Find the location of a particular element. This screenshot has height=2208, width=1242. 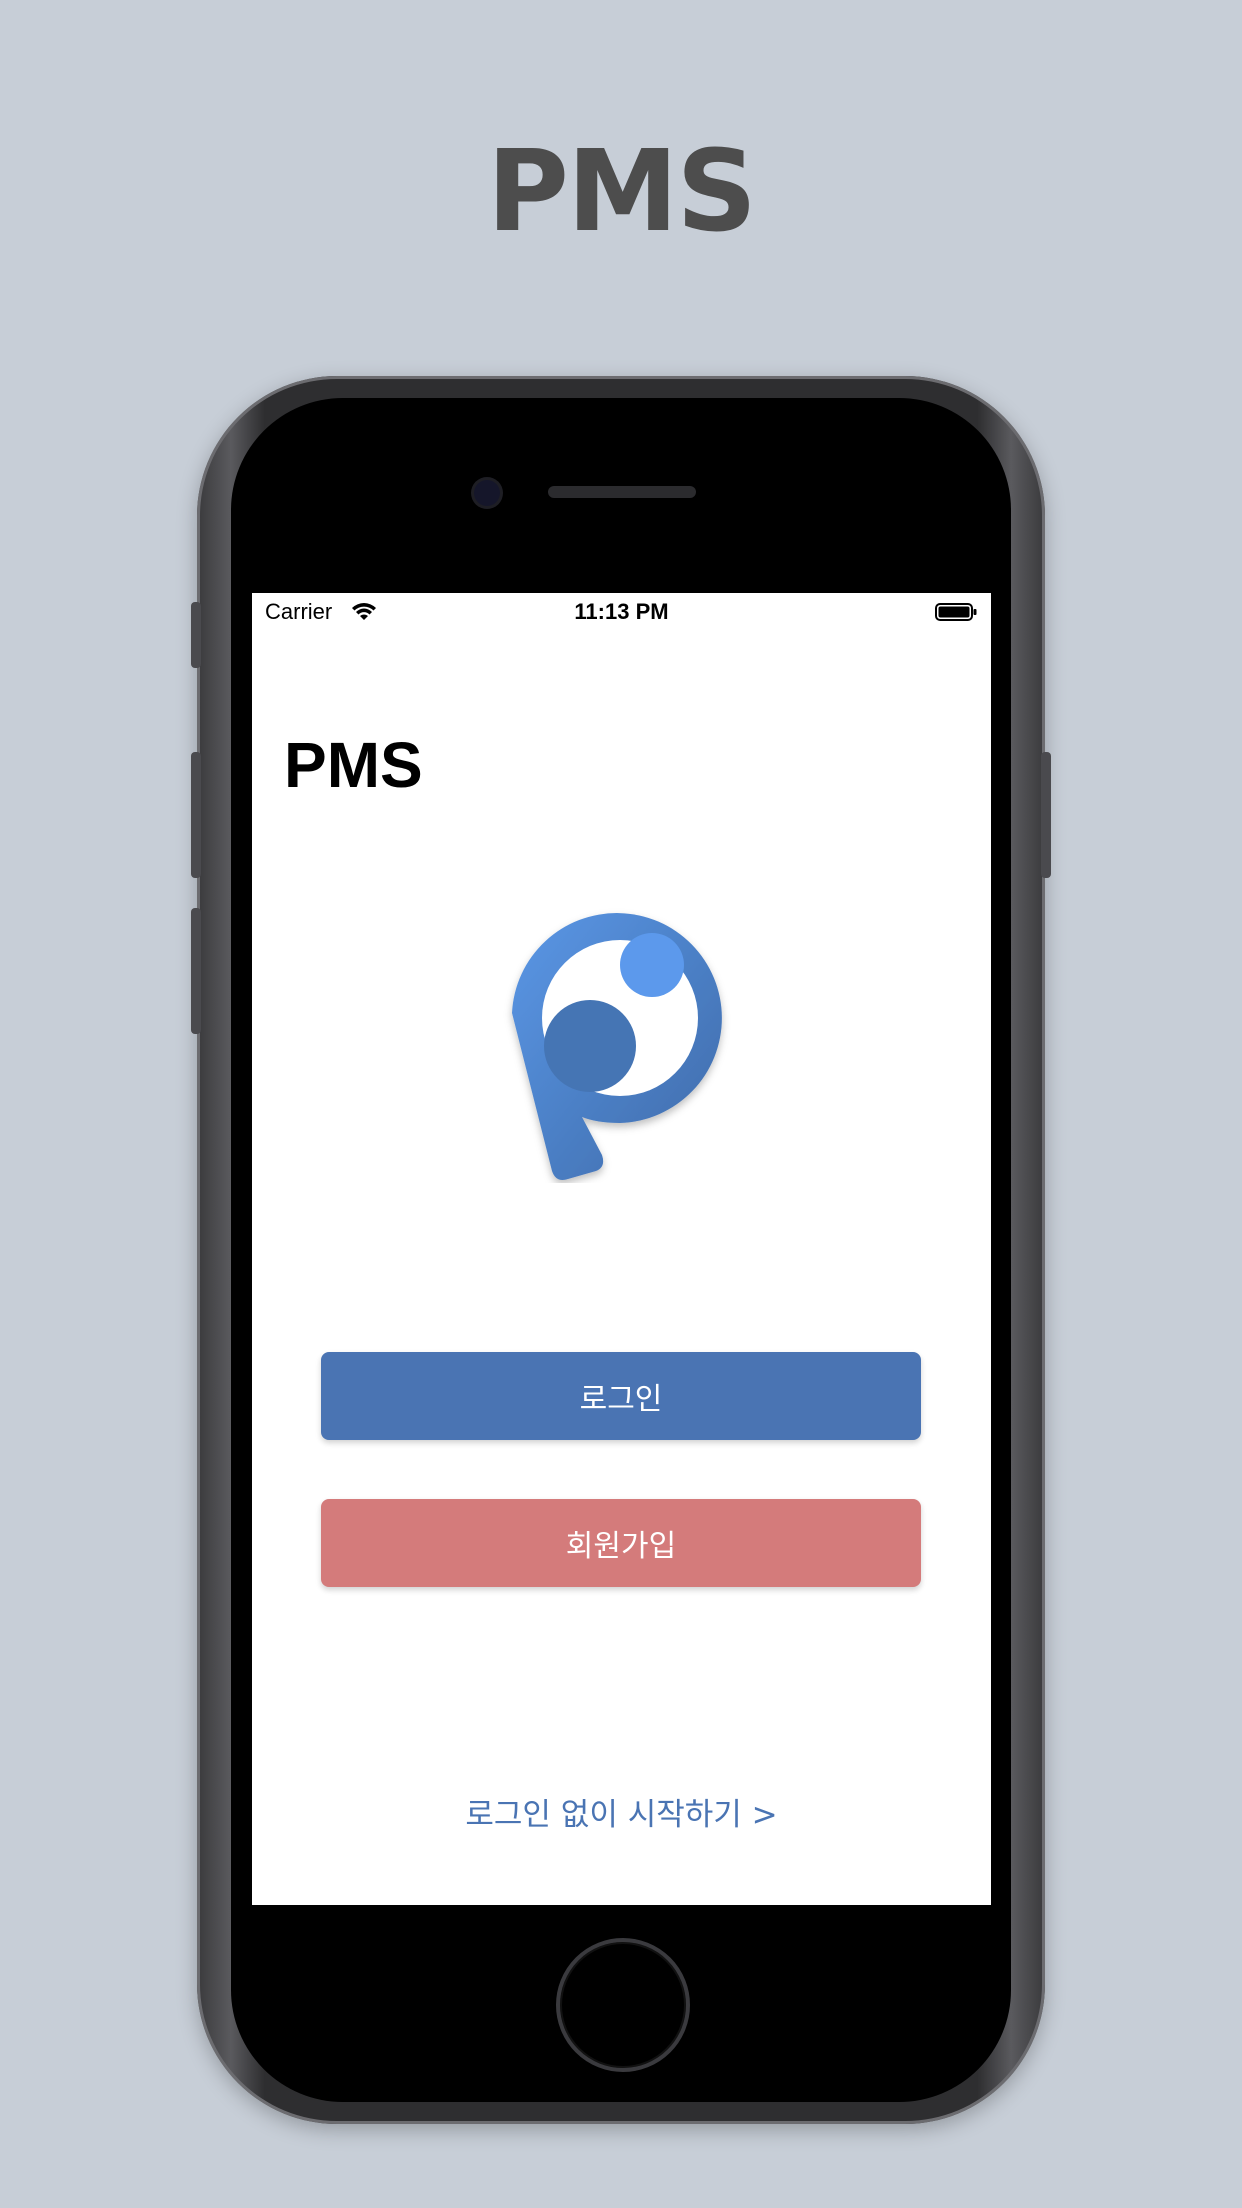

status-time: 11:13 PM is located at coordinates (621, 611).